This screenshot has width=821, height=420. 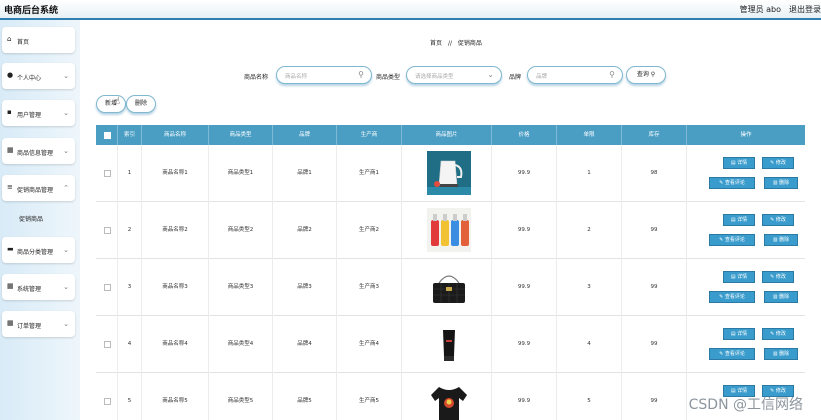 What do you see at coordinates (117, 101) in the screenshot?
I see `mouse-cursor-icon: ☝` at bounding box center [117, 101].